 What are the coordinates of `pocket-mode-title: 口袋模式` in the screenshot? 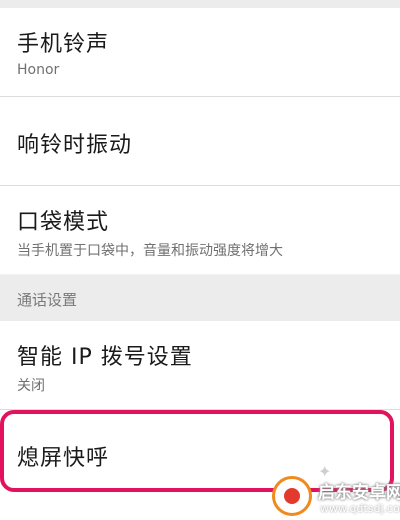 It's located at (63, 222).